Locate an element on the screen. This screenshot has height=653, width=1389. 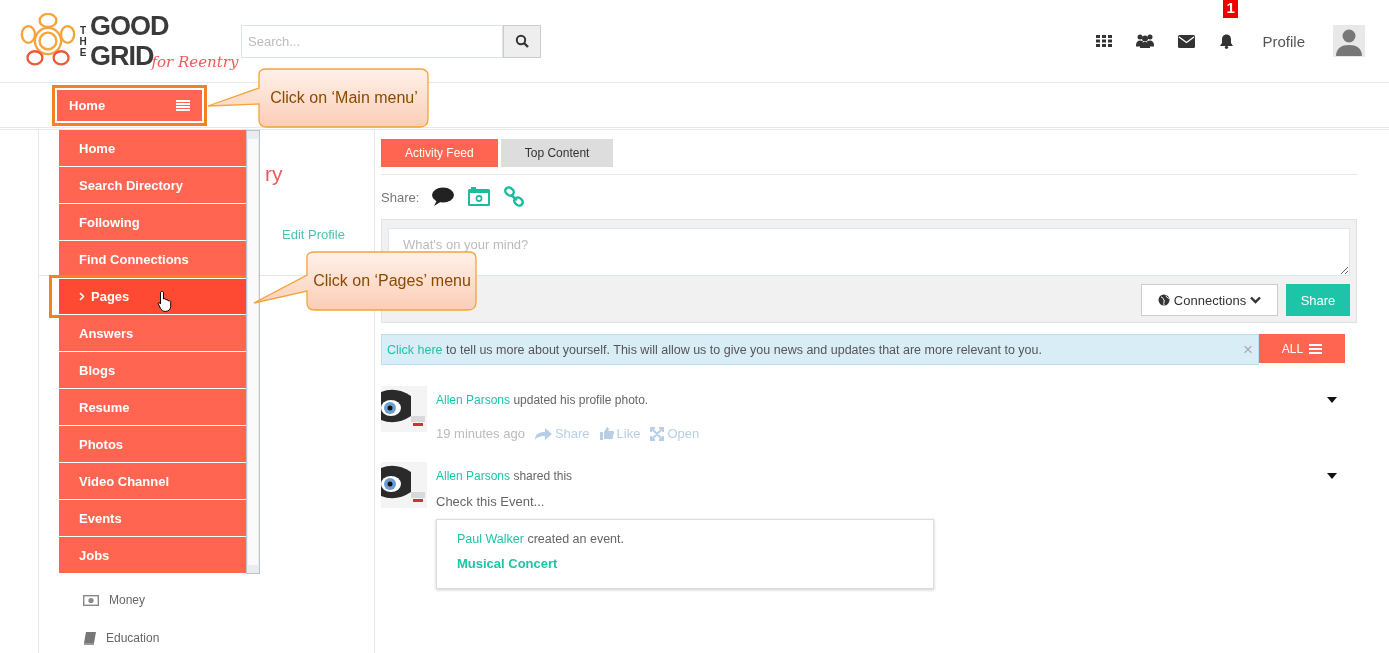
search-icon is located at coordinates (522, 41).